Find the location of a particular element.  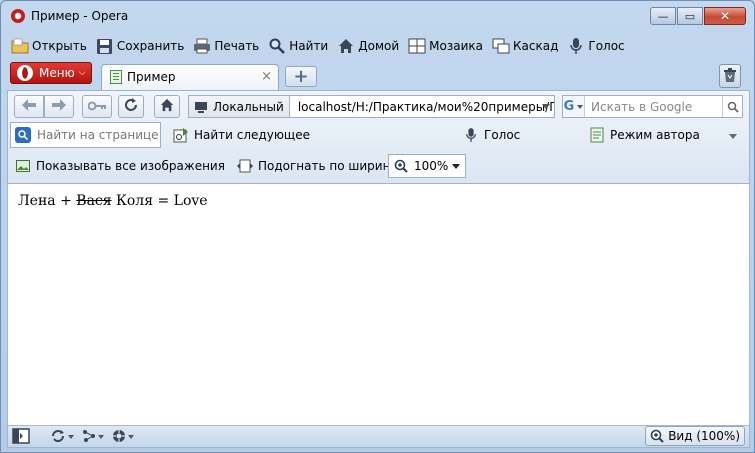

panel-icon is located at coordinates (21, 437).